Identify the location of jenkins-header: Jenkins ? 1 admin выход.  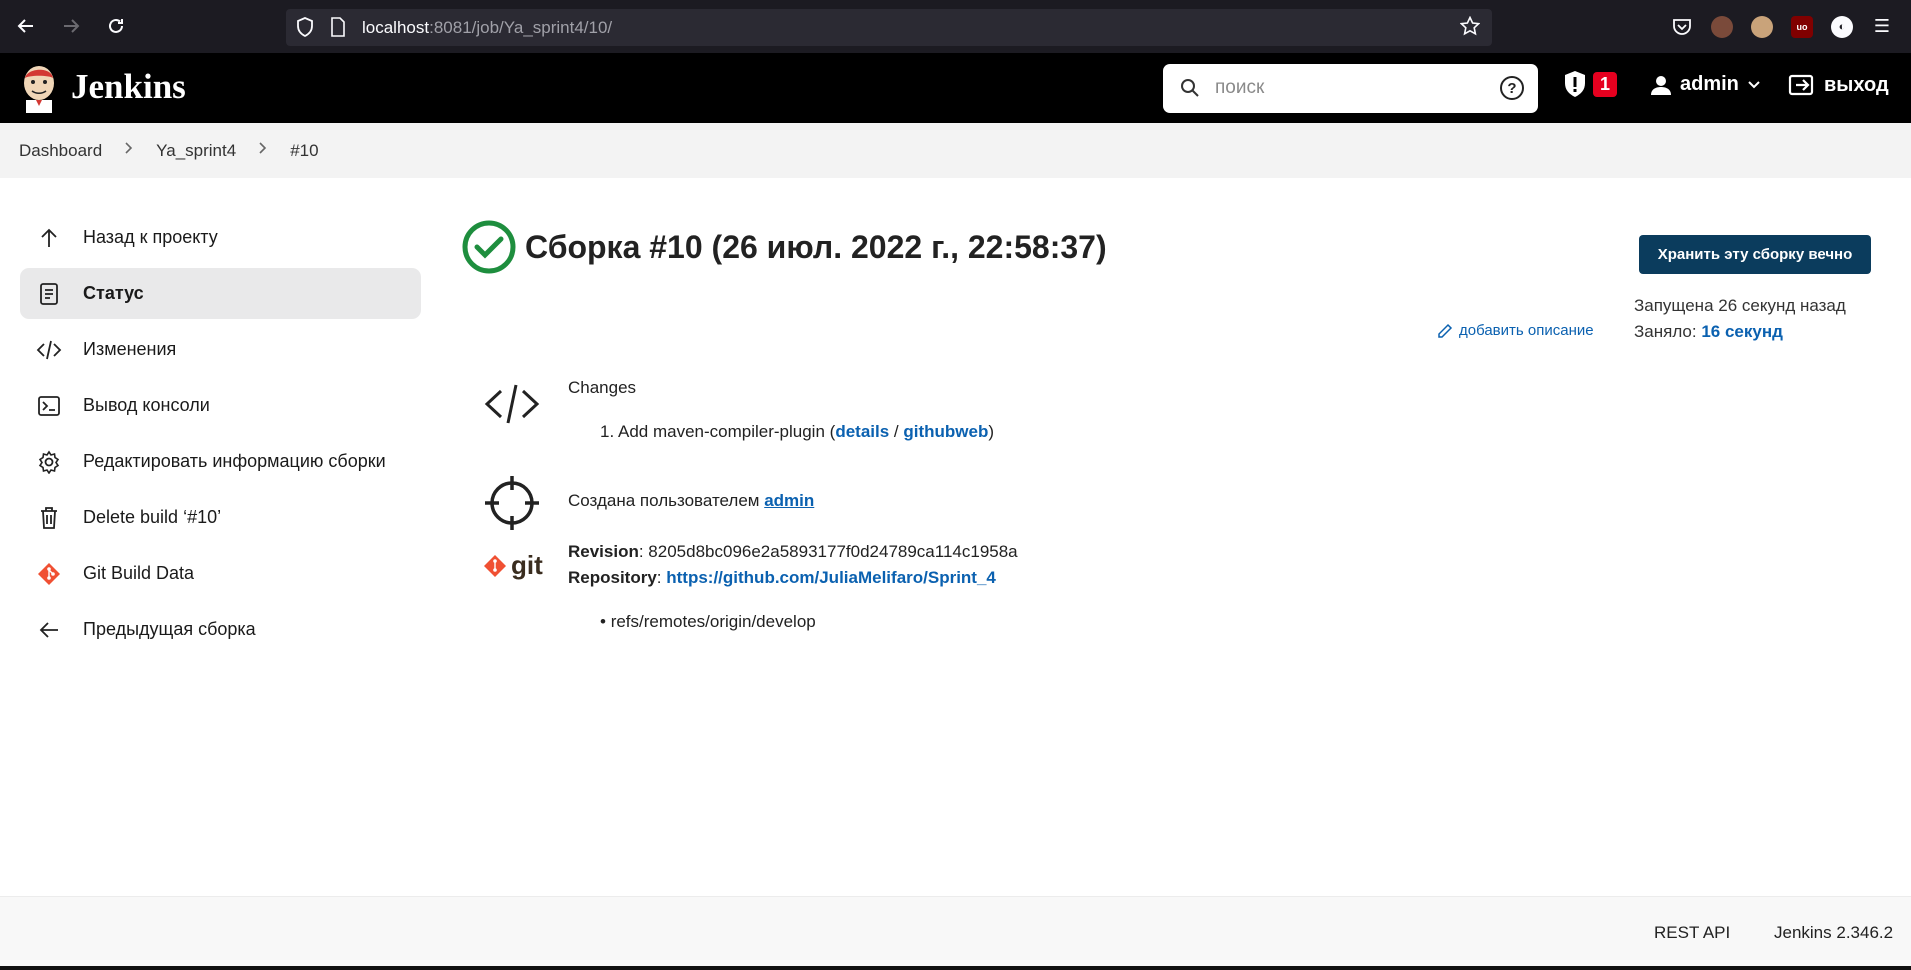
(955, 88).